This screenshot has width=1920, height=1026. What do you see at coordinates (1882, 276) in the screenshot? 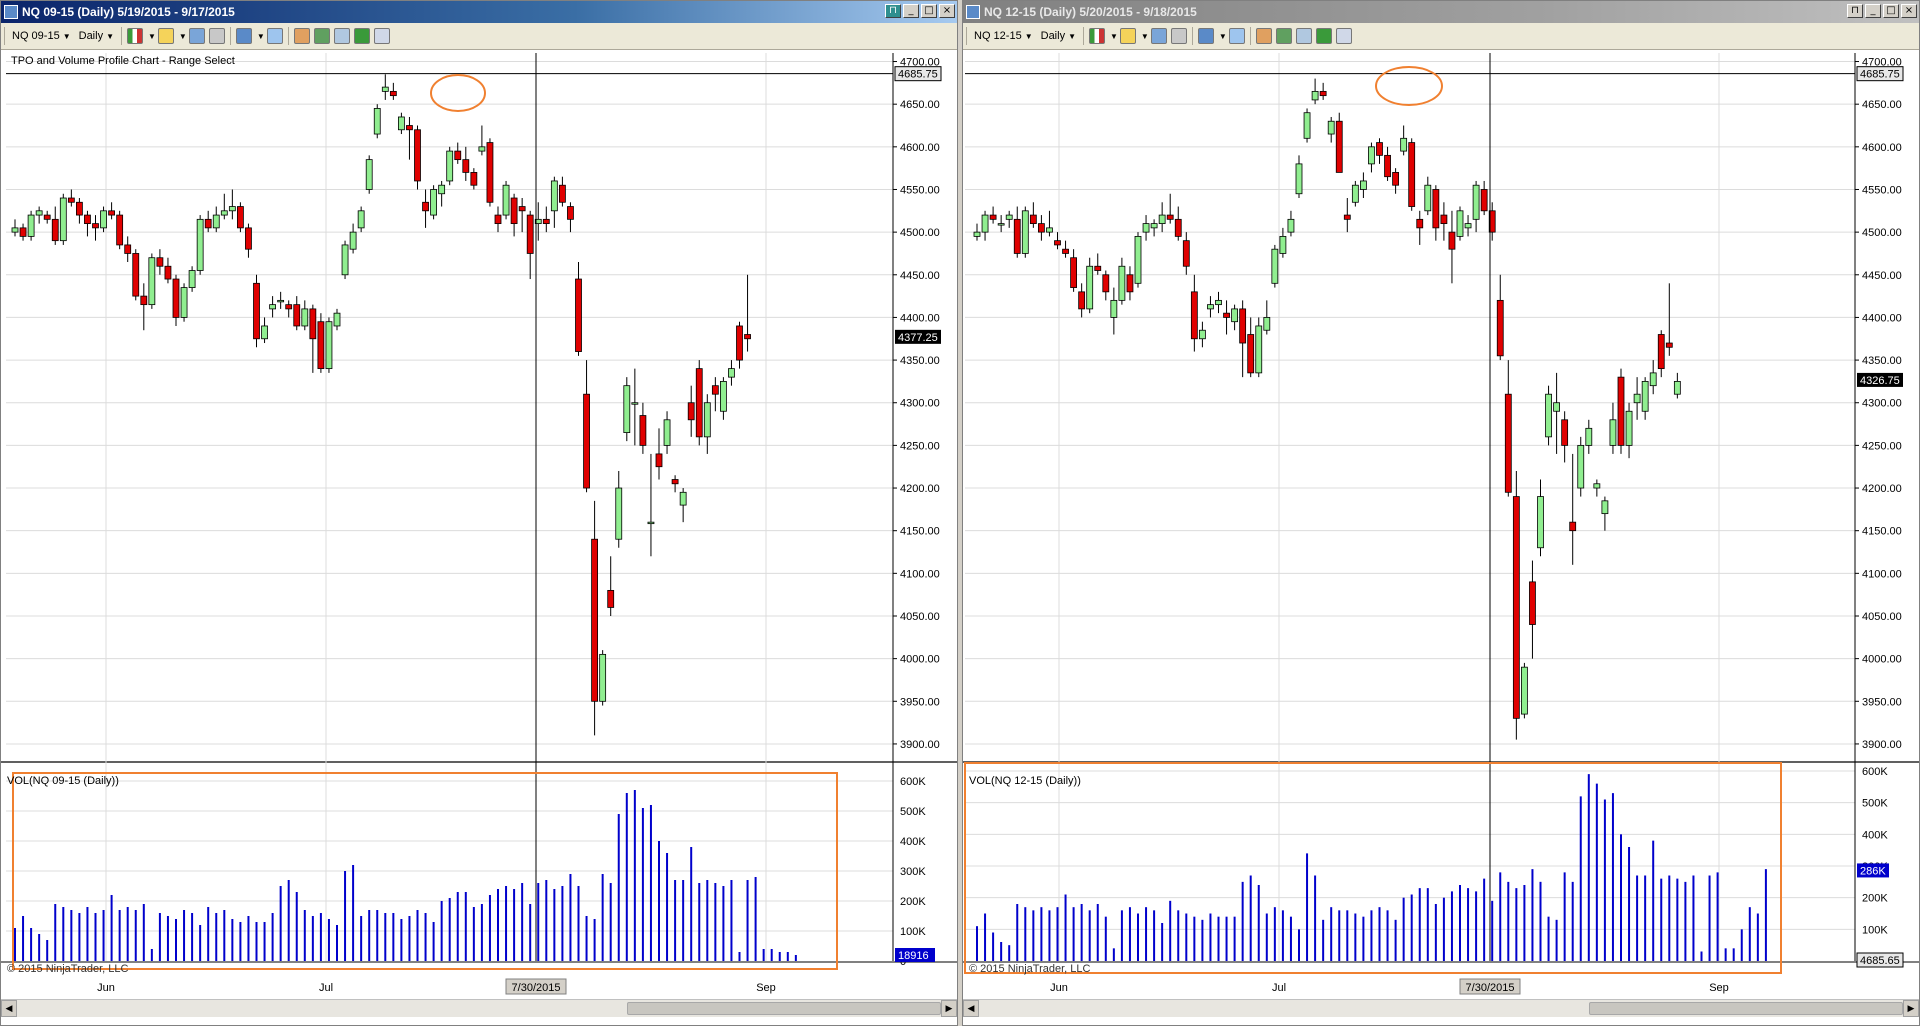
I see `price-tick-label: 4450.00` at bounding box center [1882, 276].